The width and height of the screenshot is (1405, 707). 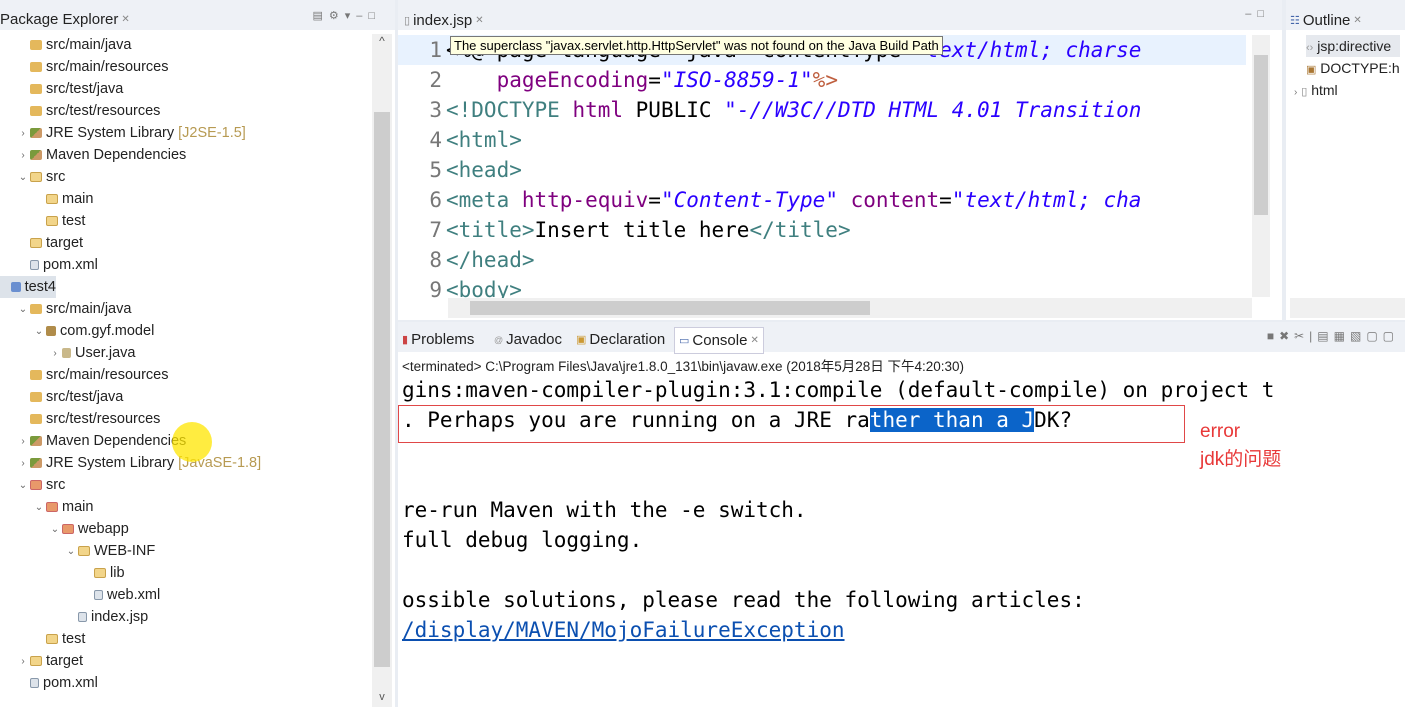 What do you see at coordinates (186, 111) in the screenshot?
I see `tree-item: src/test/resources` at bounding box center [186, 111].